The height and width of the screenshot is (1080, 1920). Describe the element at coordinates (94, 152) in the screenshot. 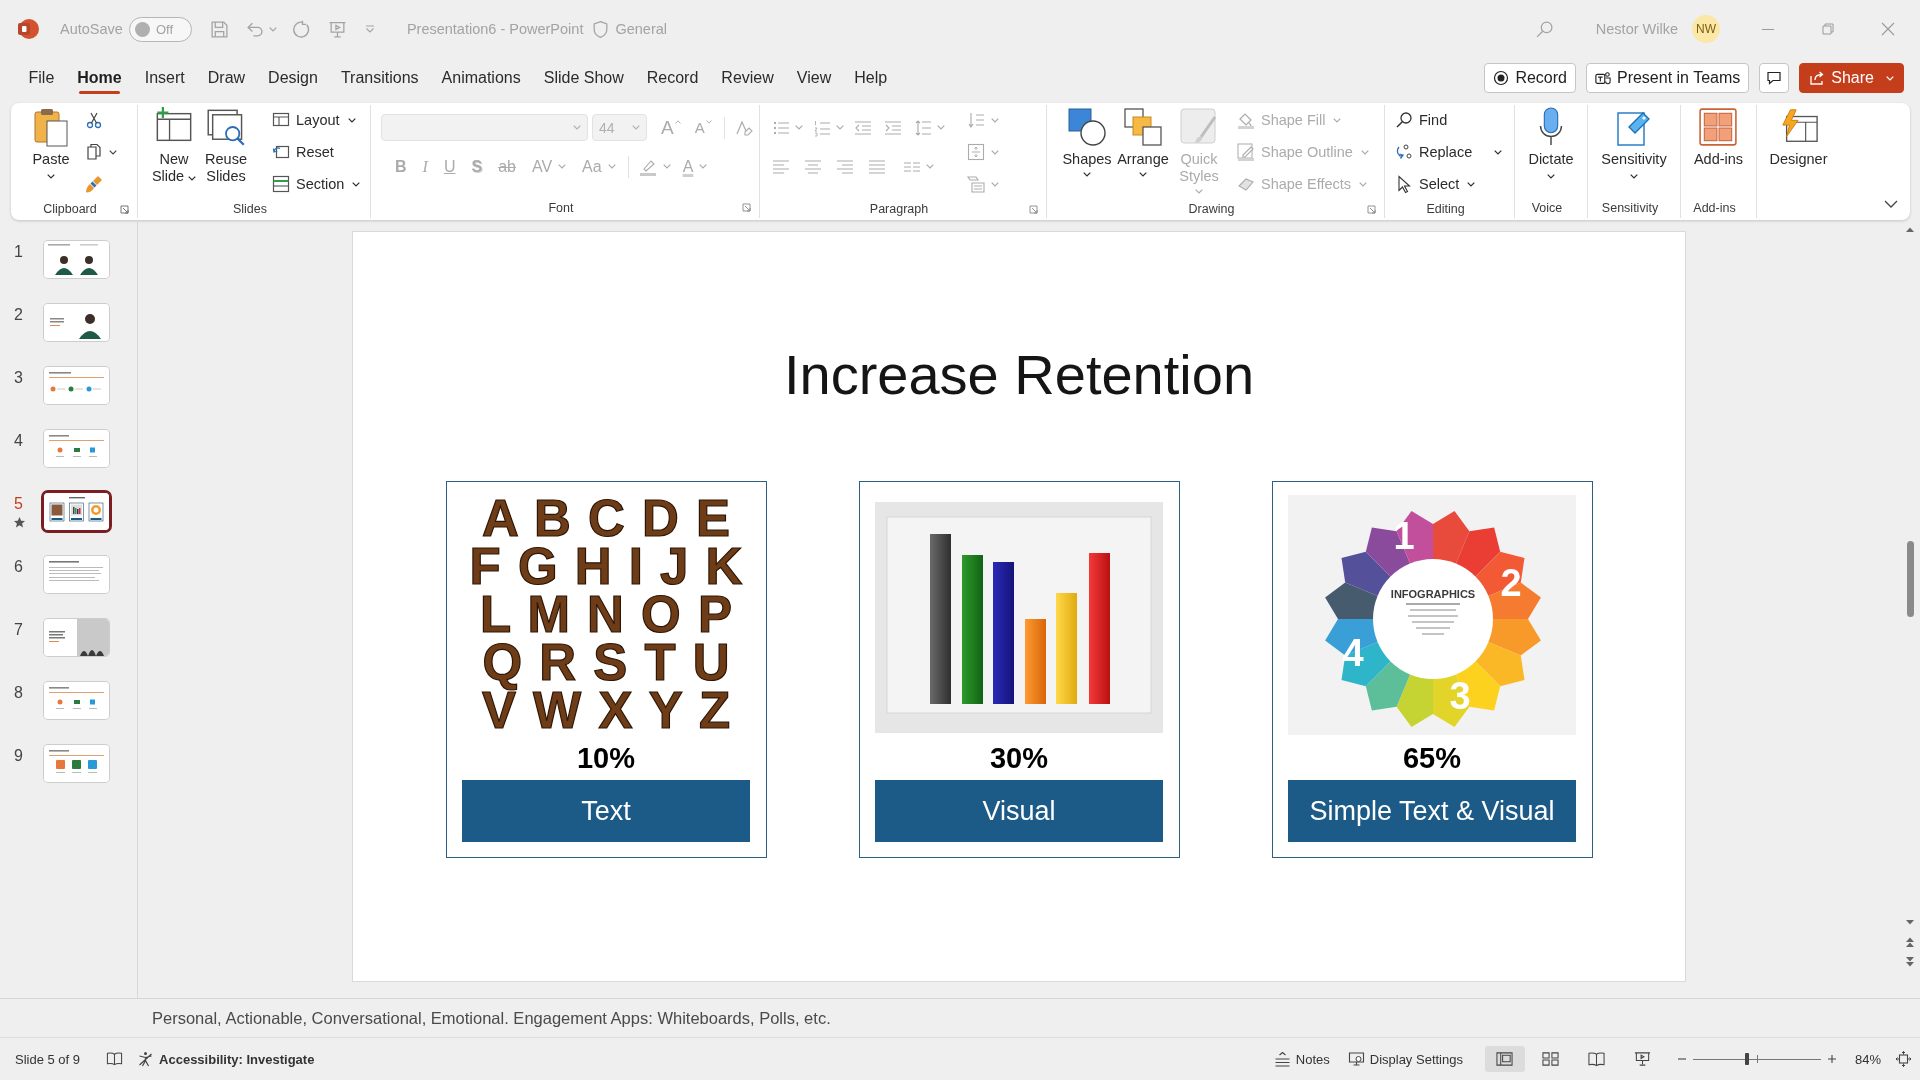

I see `copy-icon` at that location.